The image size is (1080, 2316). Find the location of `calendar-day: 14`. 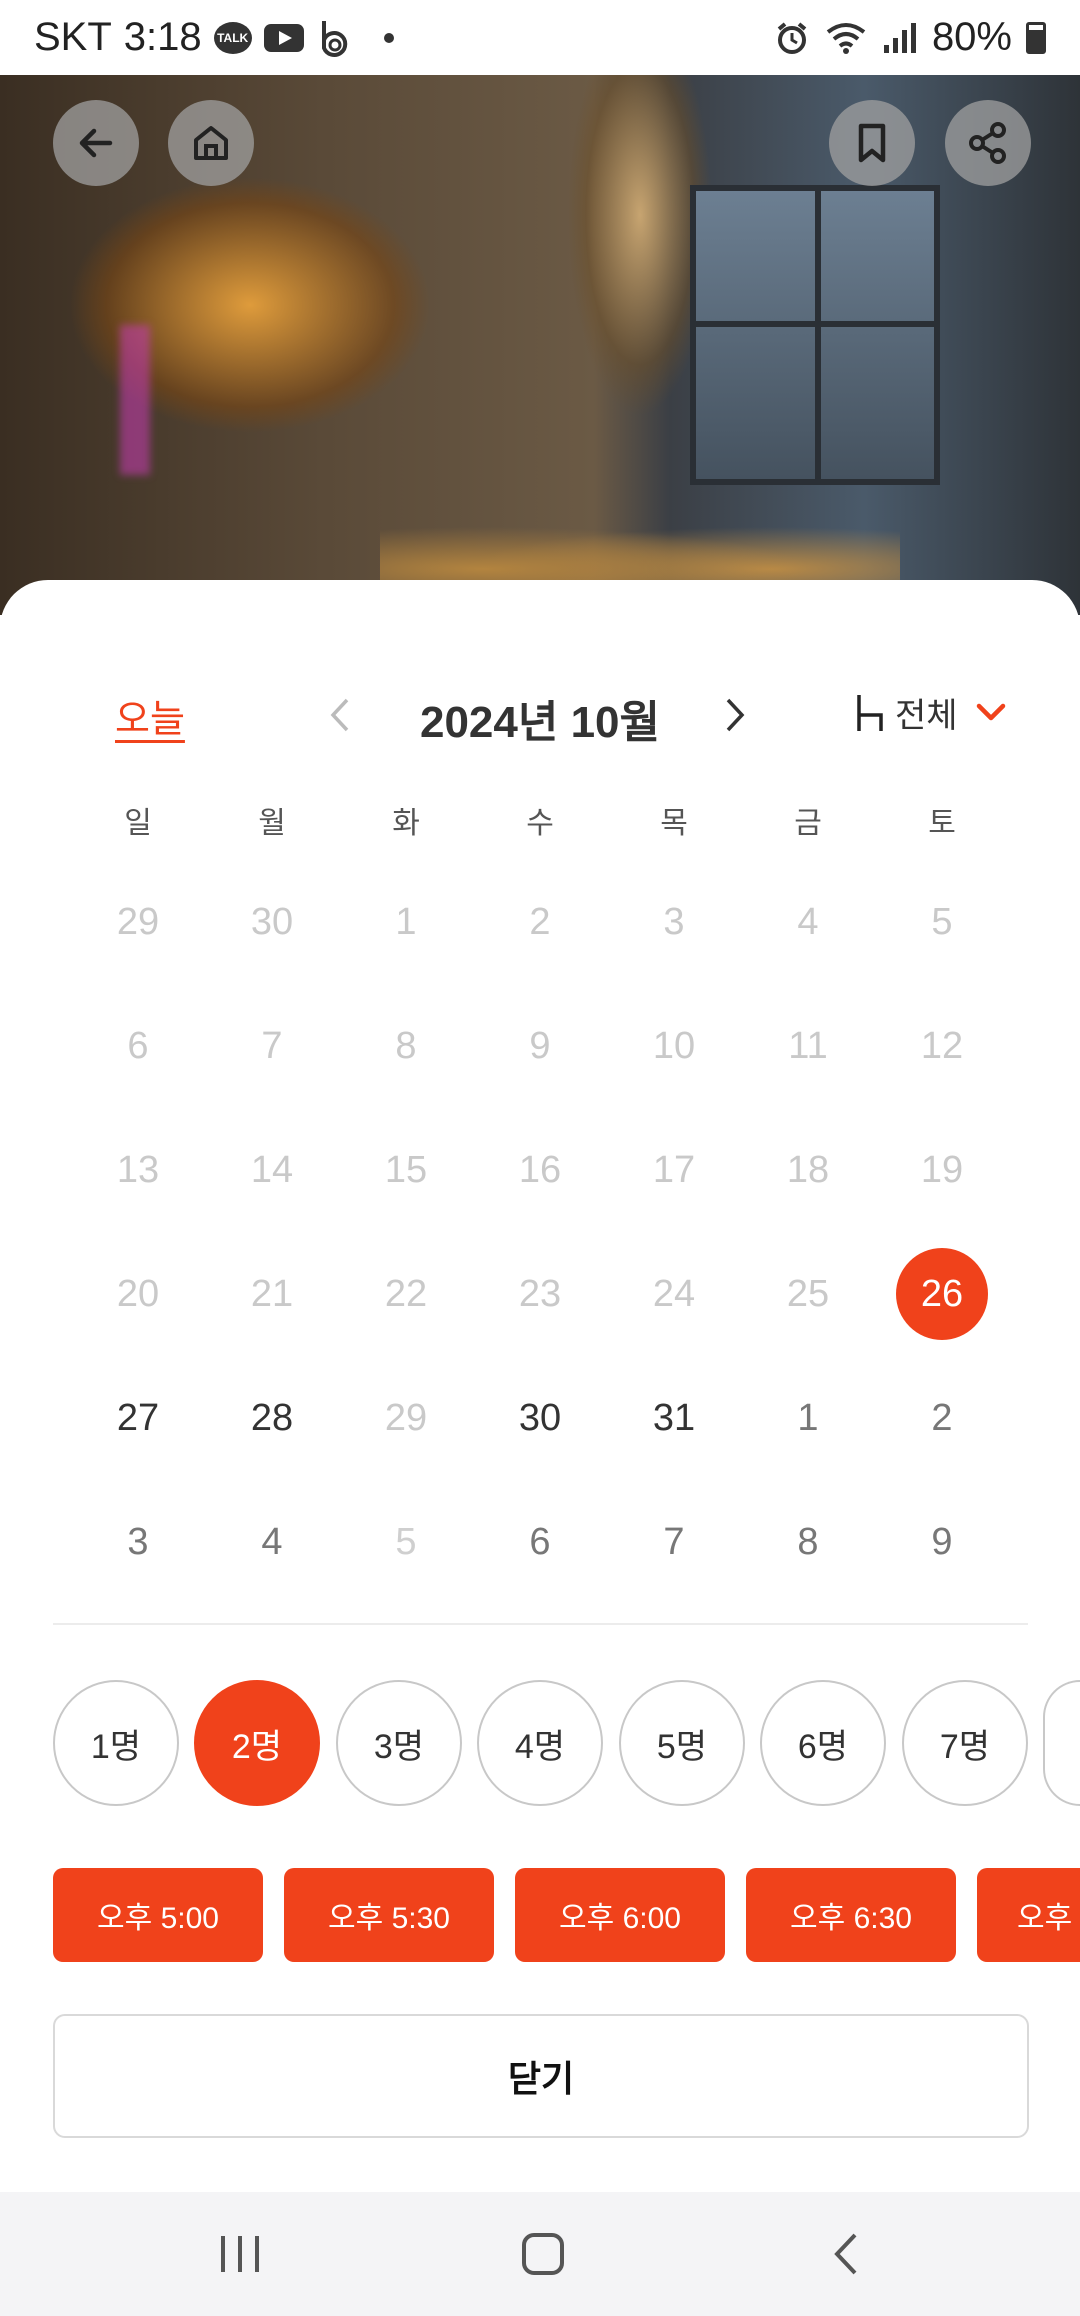

calendar-day: 14 is located at coordinates (272, 1169).